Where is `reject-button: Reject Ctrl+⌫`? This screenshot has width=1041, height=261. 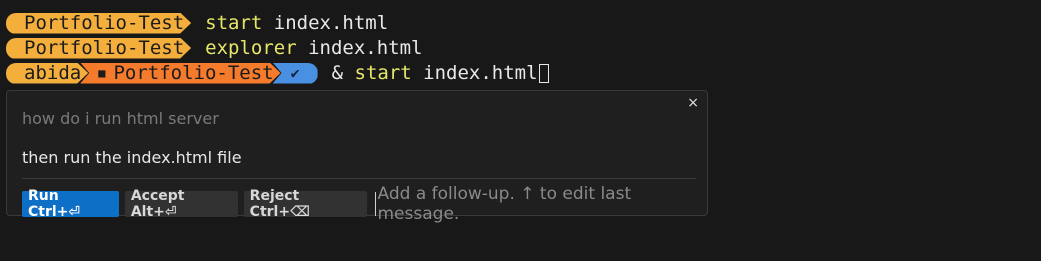
reject-button: Reject Ctrl+⌫ is located at coordinates (305, 204).